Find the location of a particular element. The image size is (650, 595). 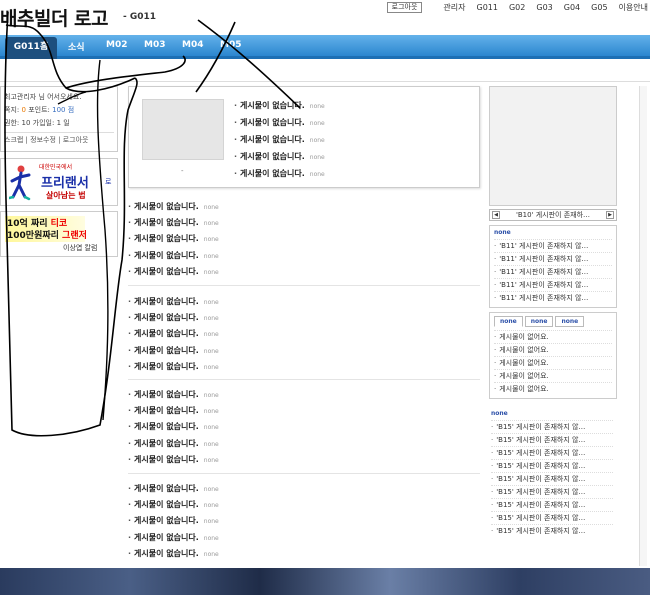

top-link-g02: G02 is located at coordinates (517, 7).